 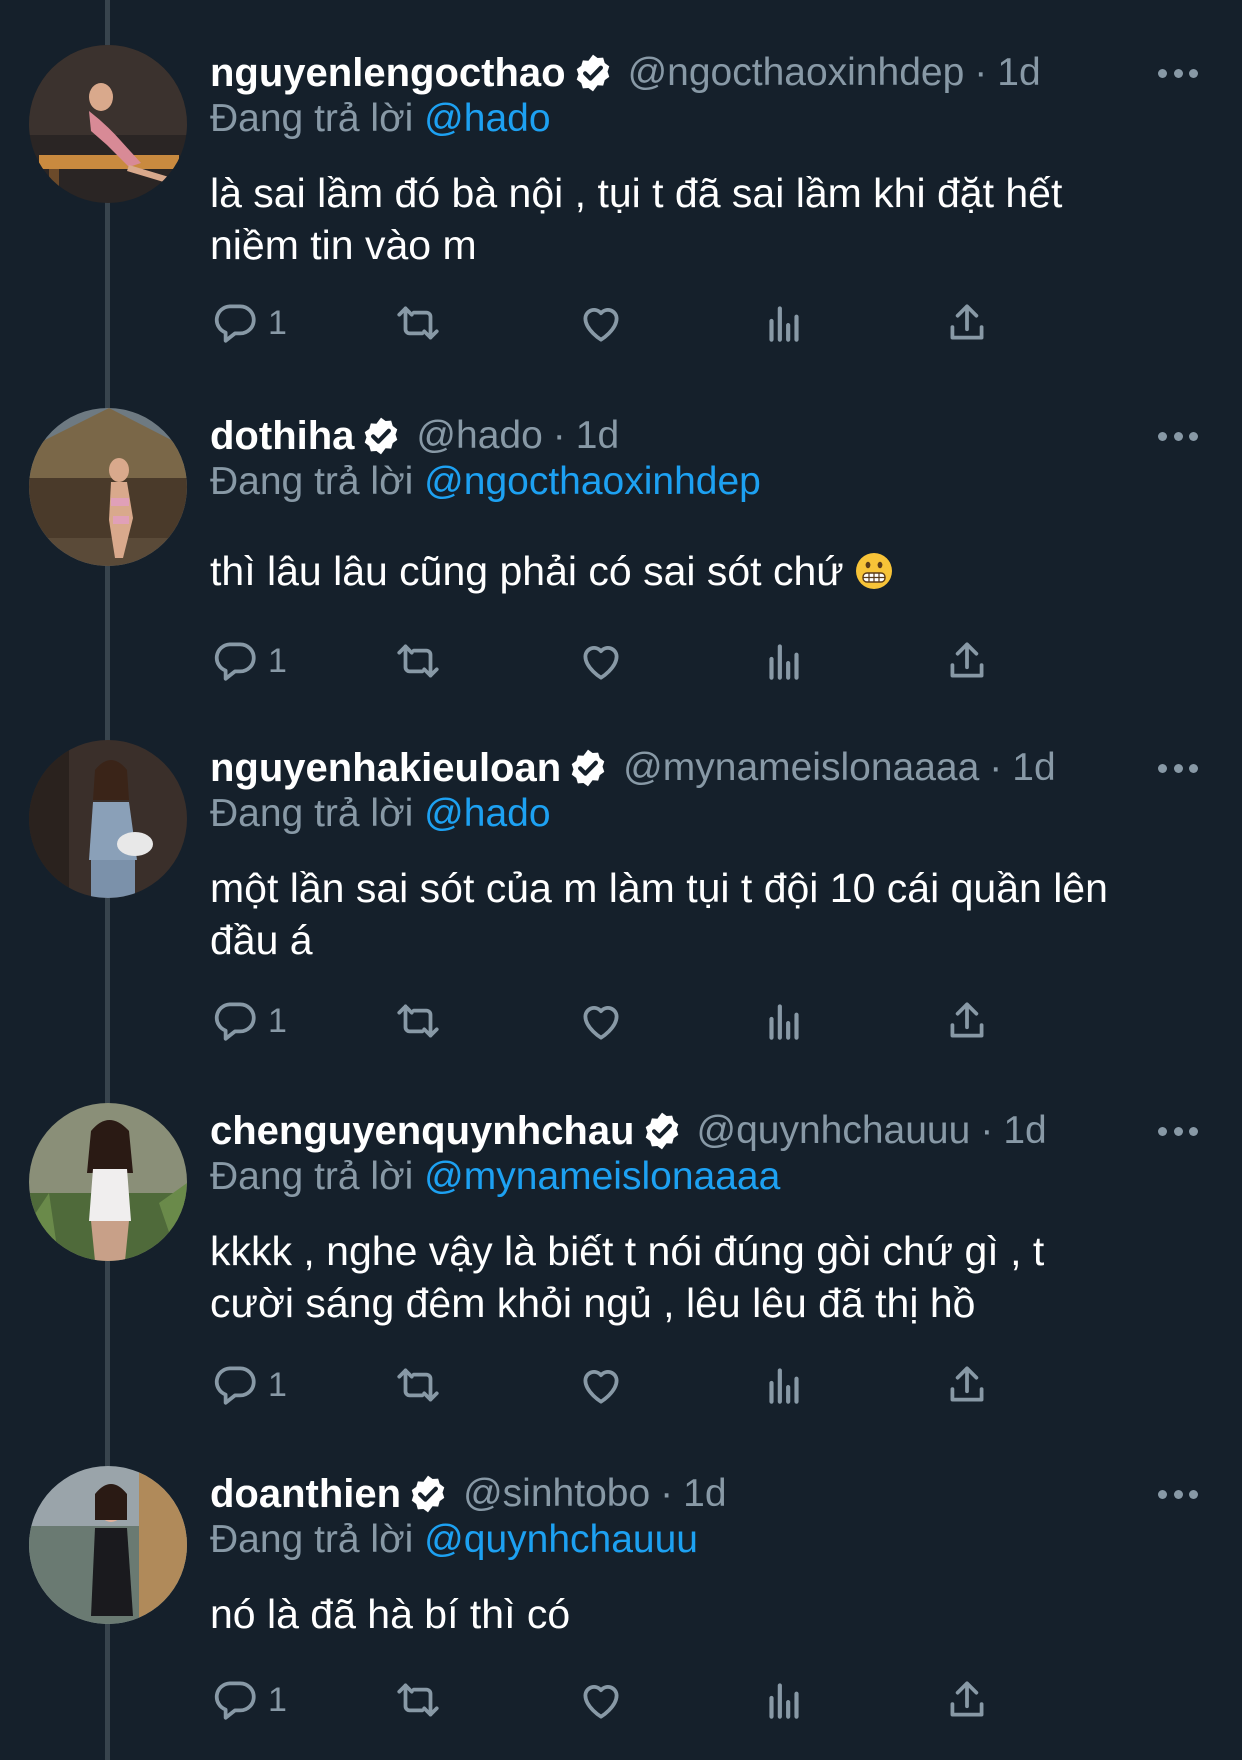 I want to click on tweet-text-line: niềm tin vào m, so click(x=343, y=245).